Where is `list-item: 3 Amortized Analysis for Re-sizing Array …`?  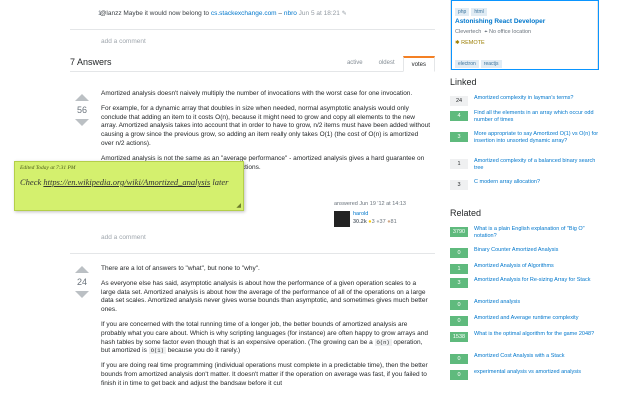 list-item: 3 Amortized Analysis for Re-sizing Array … is located at coordinates (525, 288).